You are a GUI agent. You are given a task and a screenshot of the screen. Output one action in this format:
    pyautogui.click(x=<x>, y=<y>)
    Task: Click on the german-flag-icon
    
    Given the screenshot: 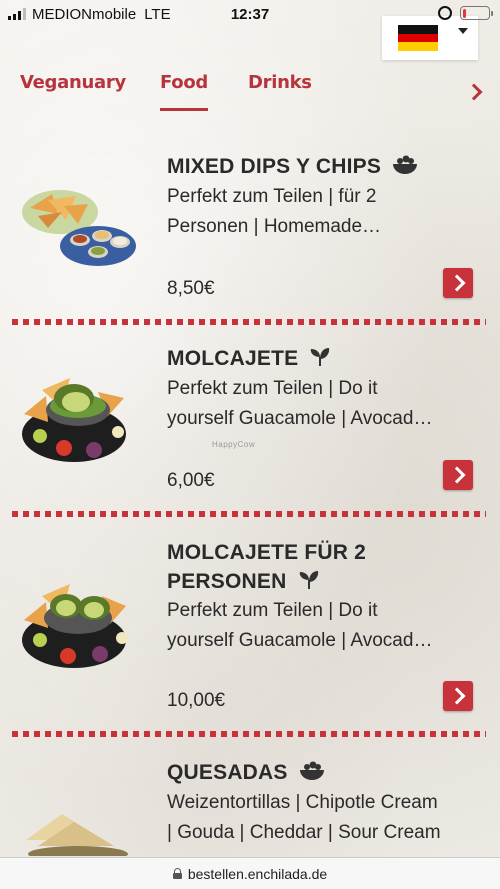 What is the action you would take?
    pyautogui.click(x=418, y=38)
    